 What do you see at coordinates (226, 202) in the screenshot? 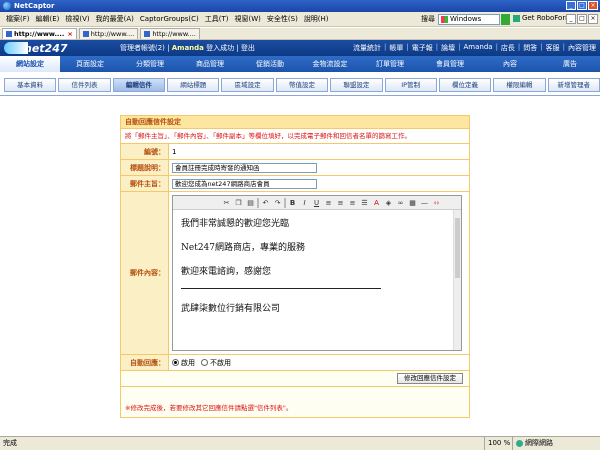
I see `cut-icon: ✂` at bounding box center [226, 202].